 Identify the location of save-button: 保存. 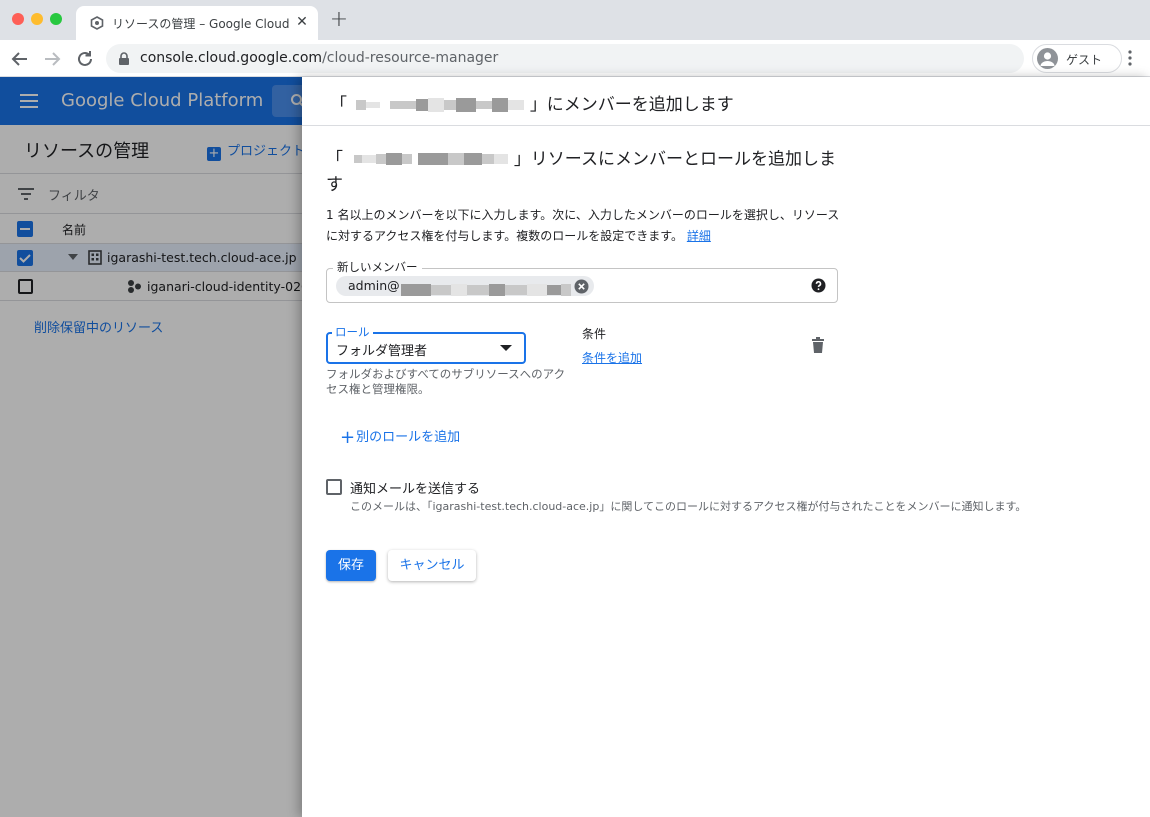
(351, 565).